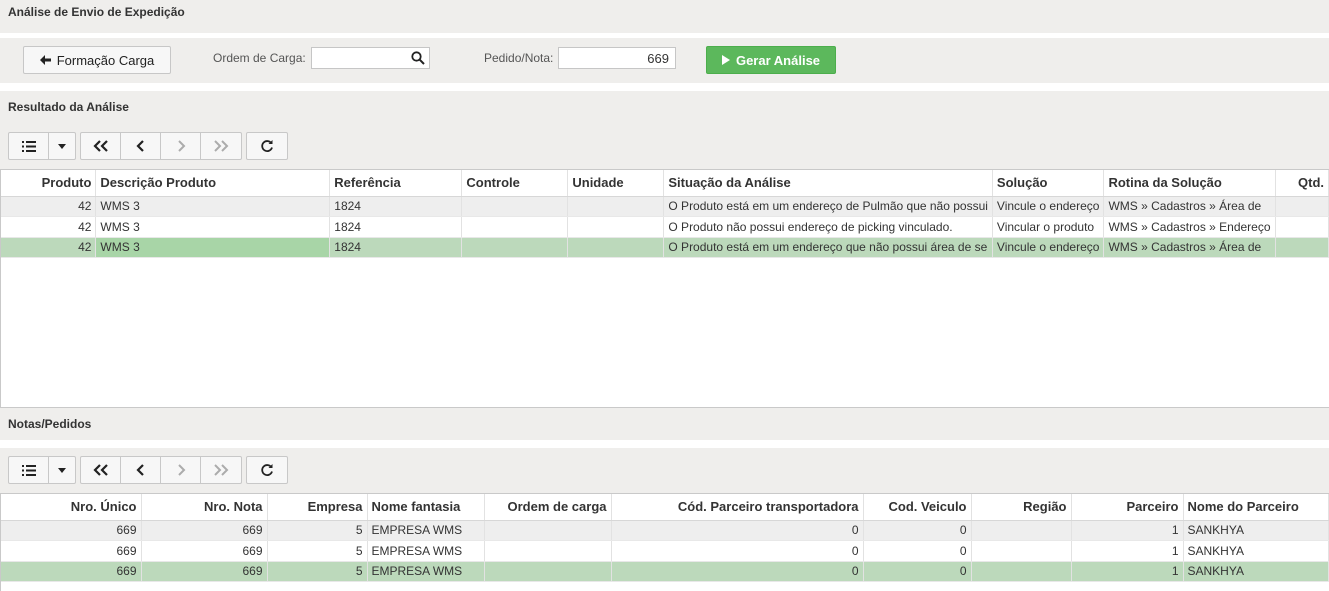 This screenshot has width=1329, height=591. Describe the element at coordinates (418, 58) in the screenshot. I see `search-icon` at that location.